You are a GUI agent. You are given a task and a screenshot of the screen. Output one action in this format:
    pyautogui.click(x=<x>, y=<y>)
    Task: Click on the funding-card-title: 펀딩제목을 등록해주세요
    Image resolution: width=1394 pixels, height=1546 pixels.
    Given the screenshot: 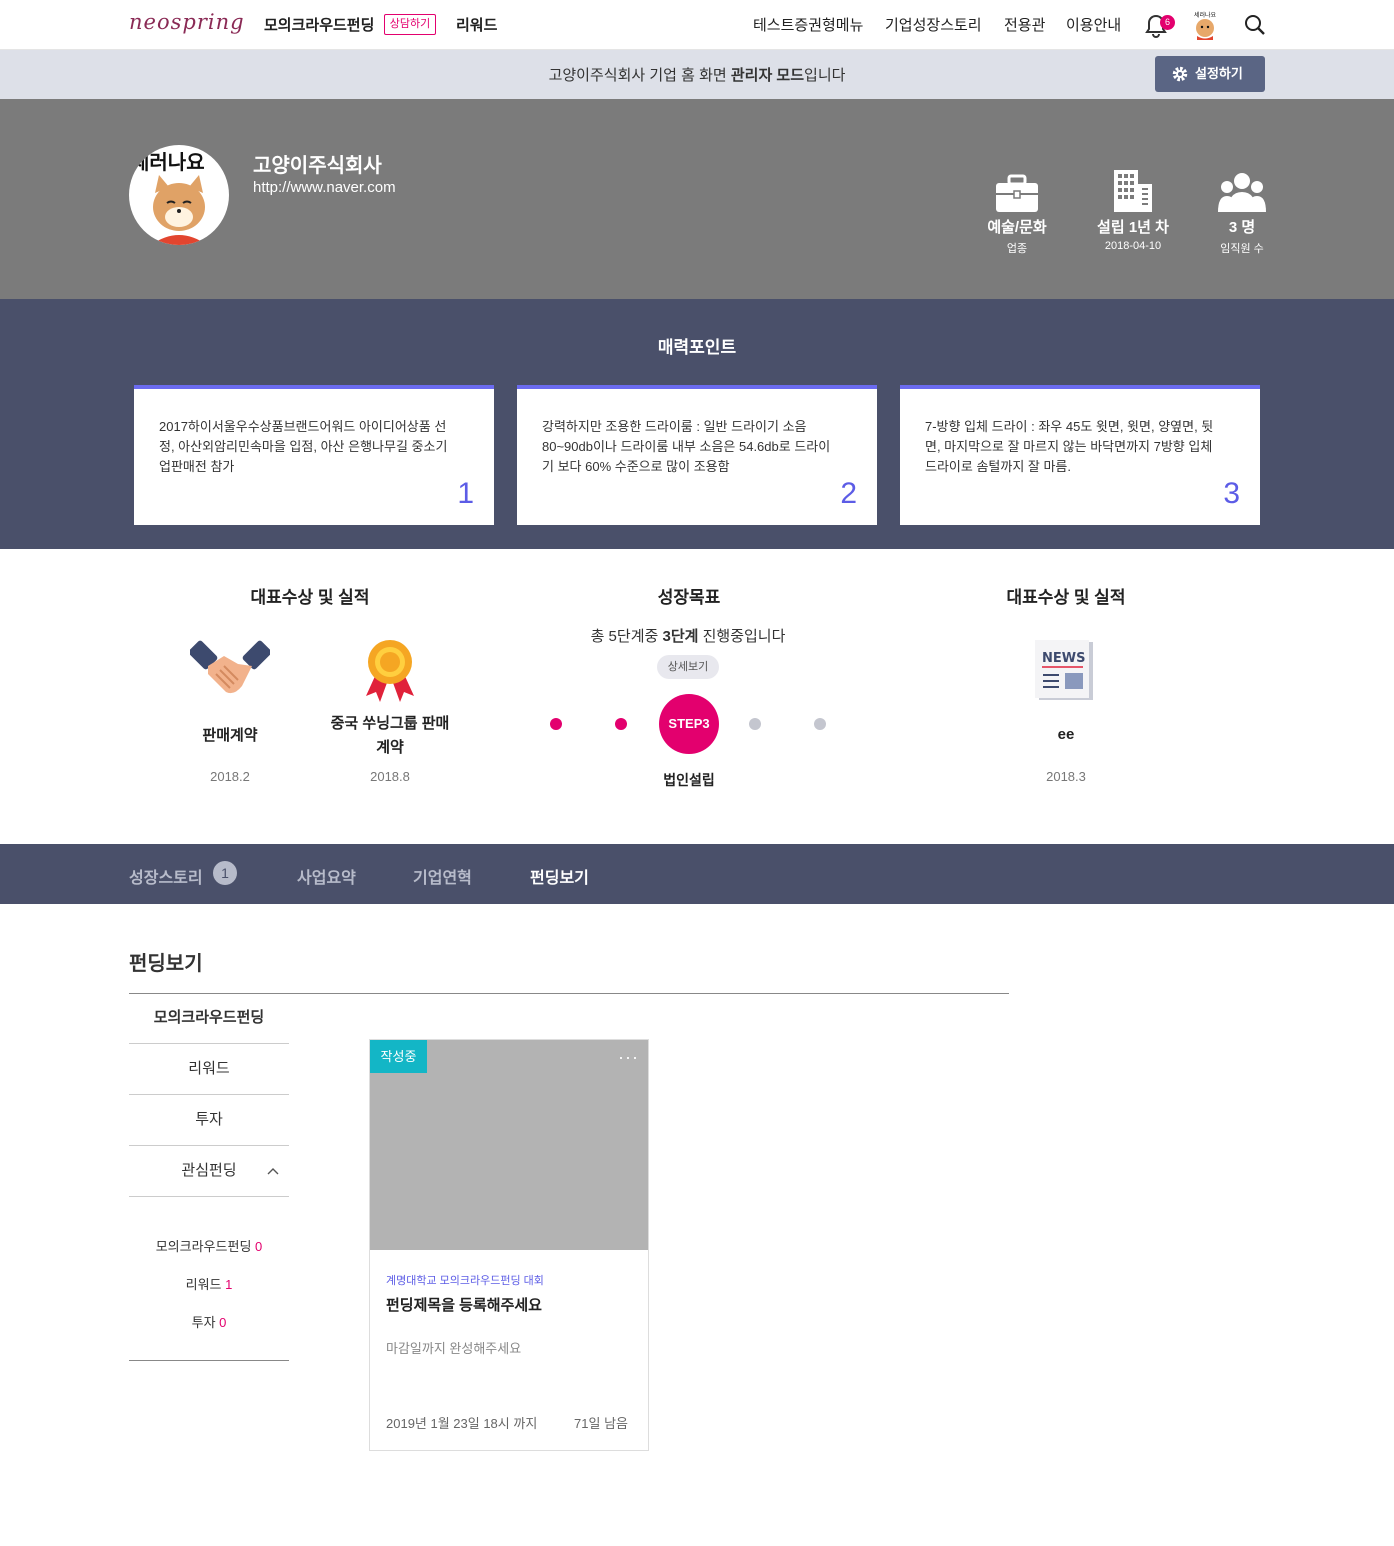 What is the action you would take?
    pyautogui.click(x=464, y=1305)
    